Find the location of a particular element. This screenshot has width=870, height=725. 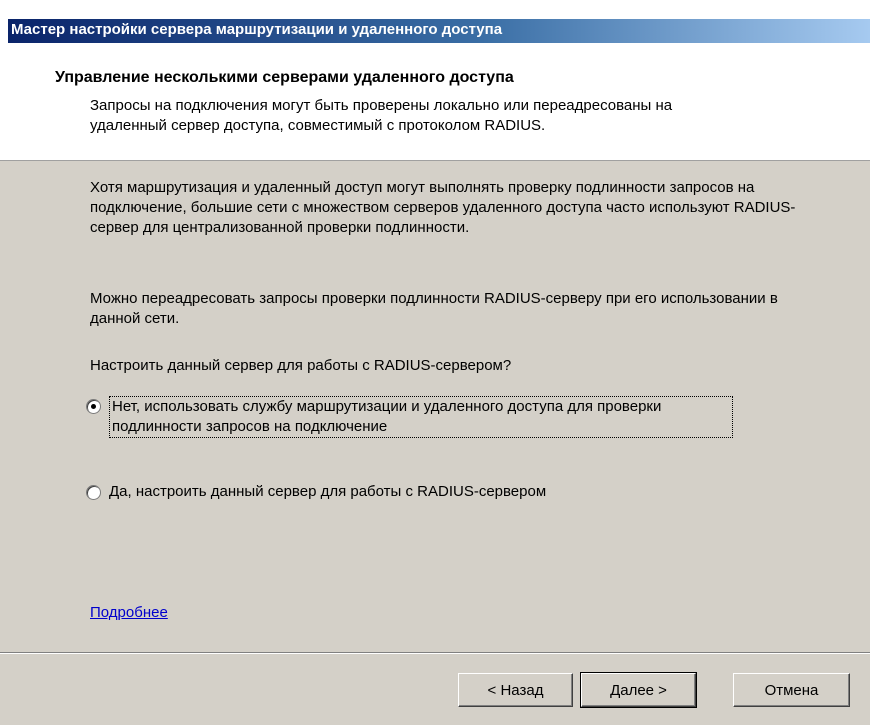

footer-separator is located at coordinates (435, 653).